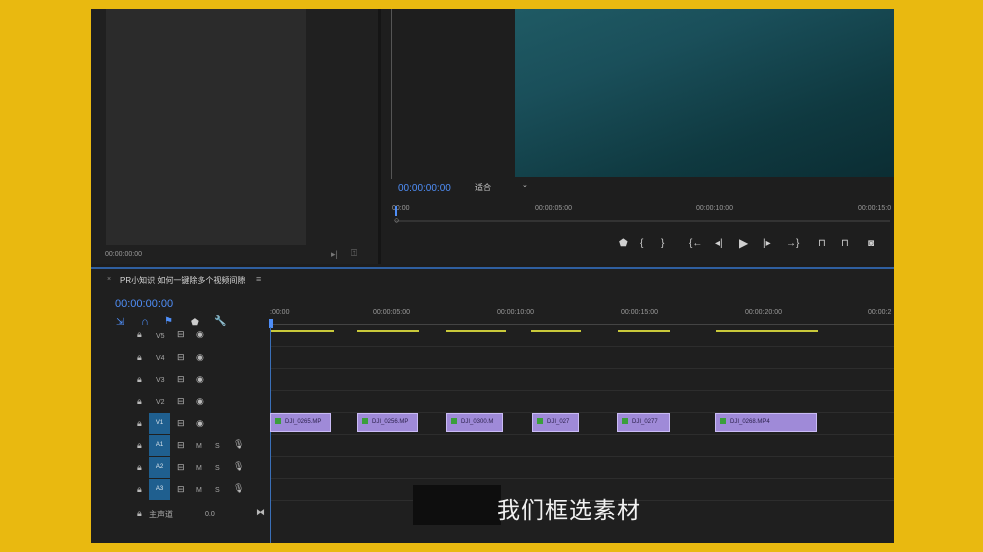 The width and height of the screenshot is (983, 552). I want to click on panel-menu-icon: ≡, so click(258, 279).